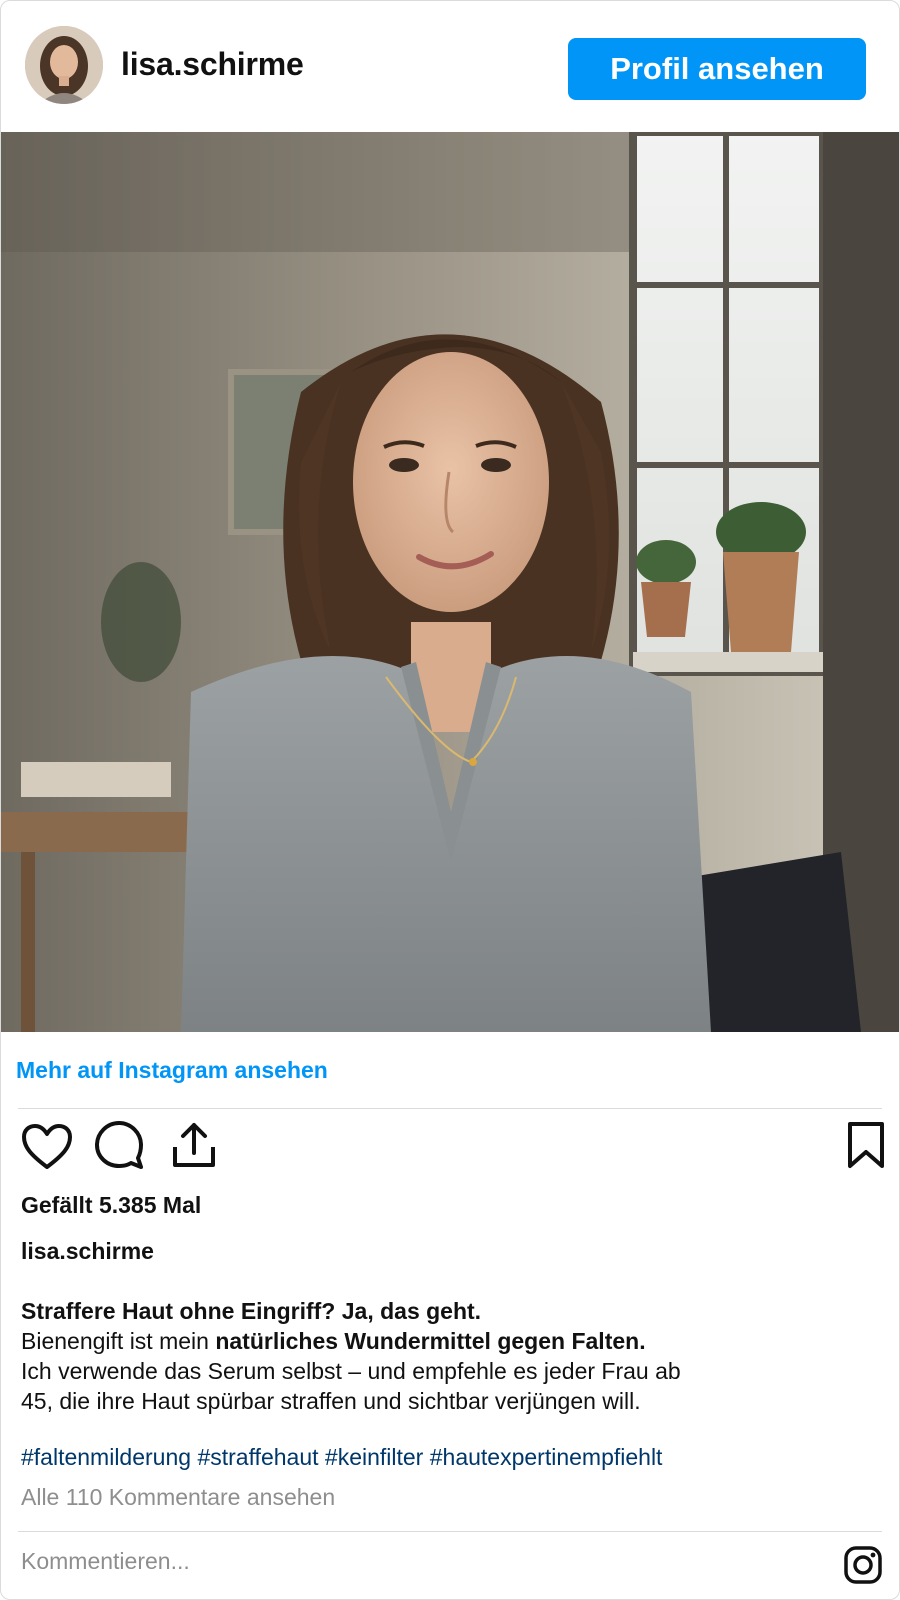 The width and height of the screenshot is (900, 1600). What do you see at coordinates (118, 1341) in the screenshot?
I see `caption-line2-text: Bienengift ist mein` at bounding box center [118, 1341].